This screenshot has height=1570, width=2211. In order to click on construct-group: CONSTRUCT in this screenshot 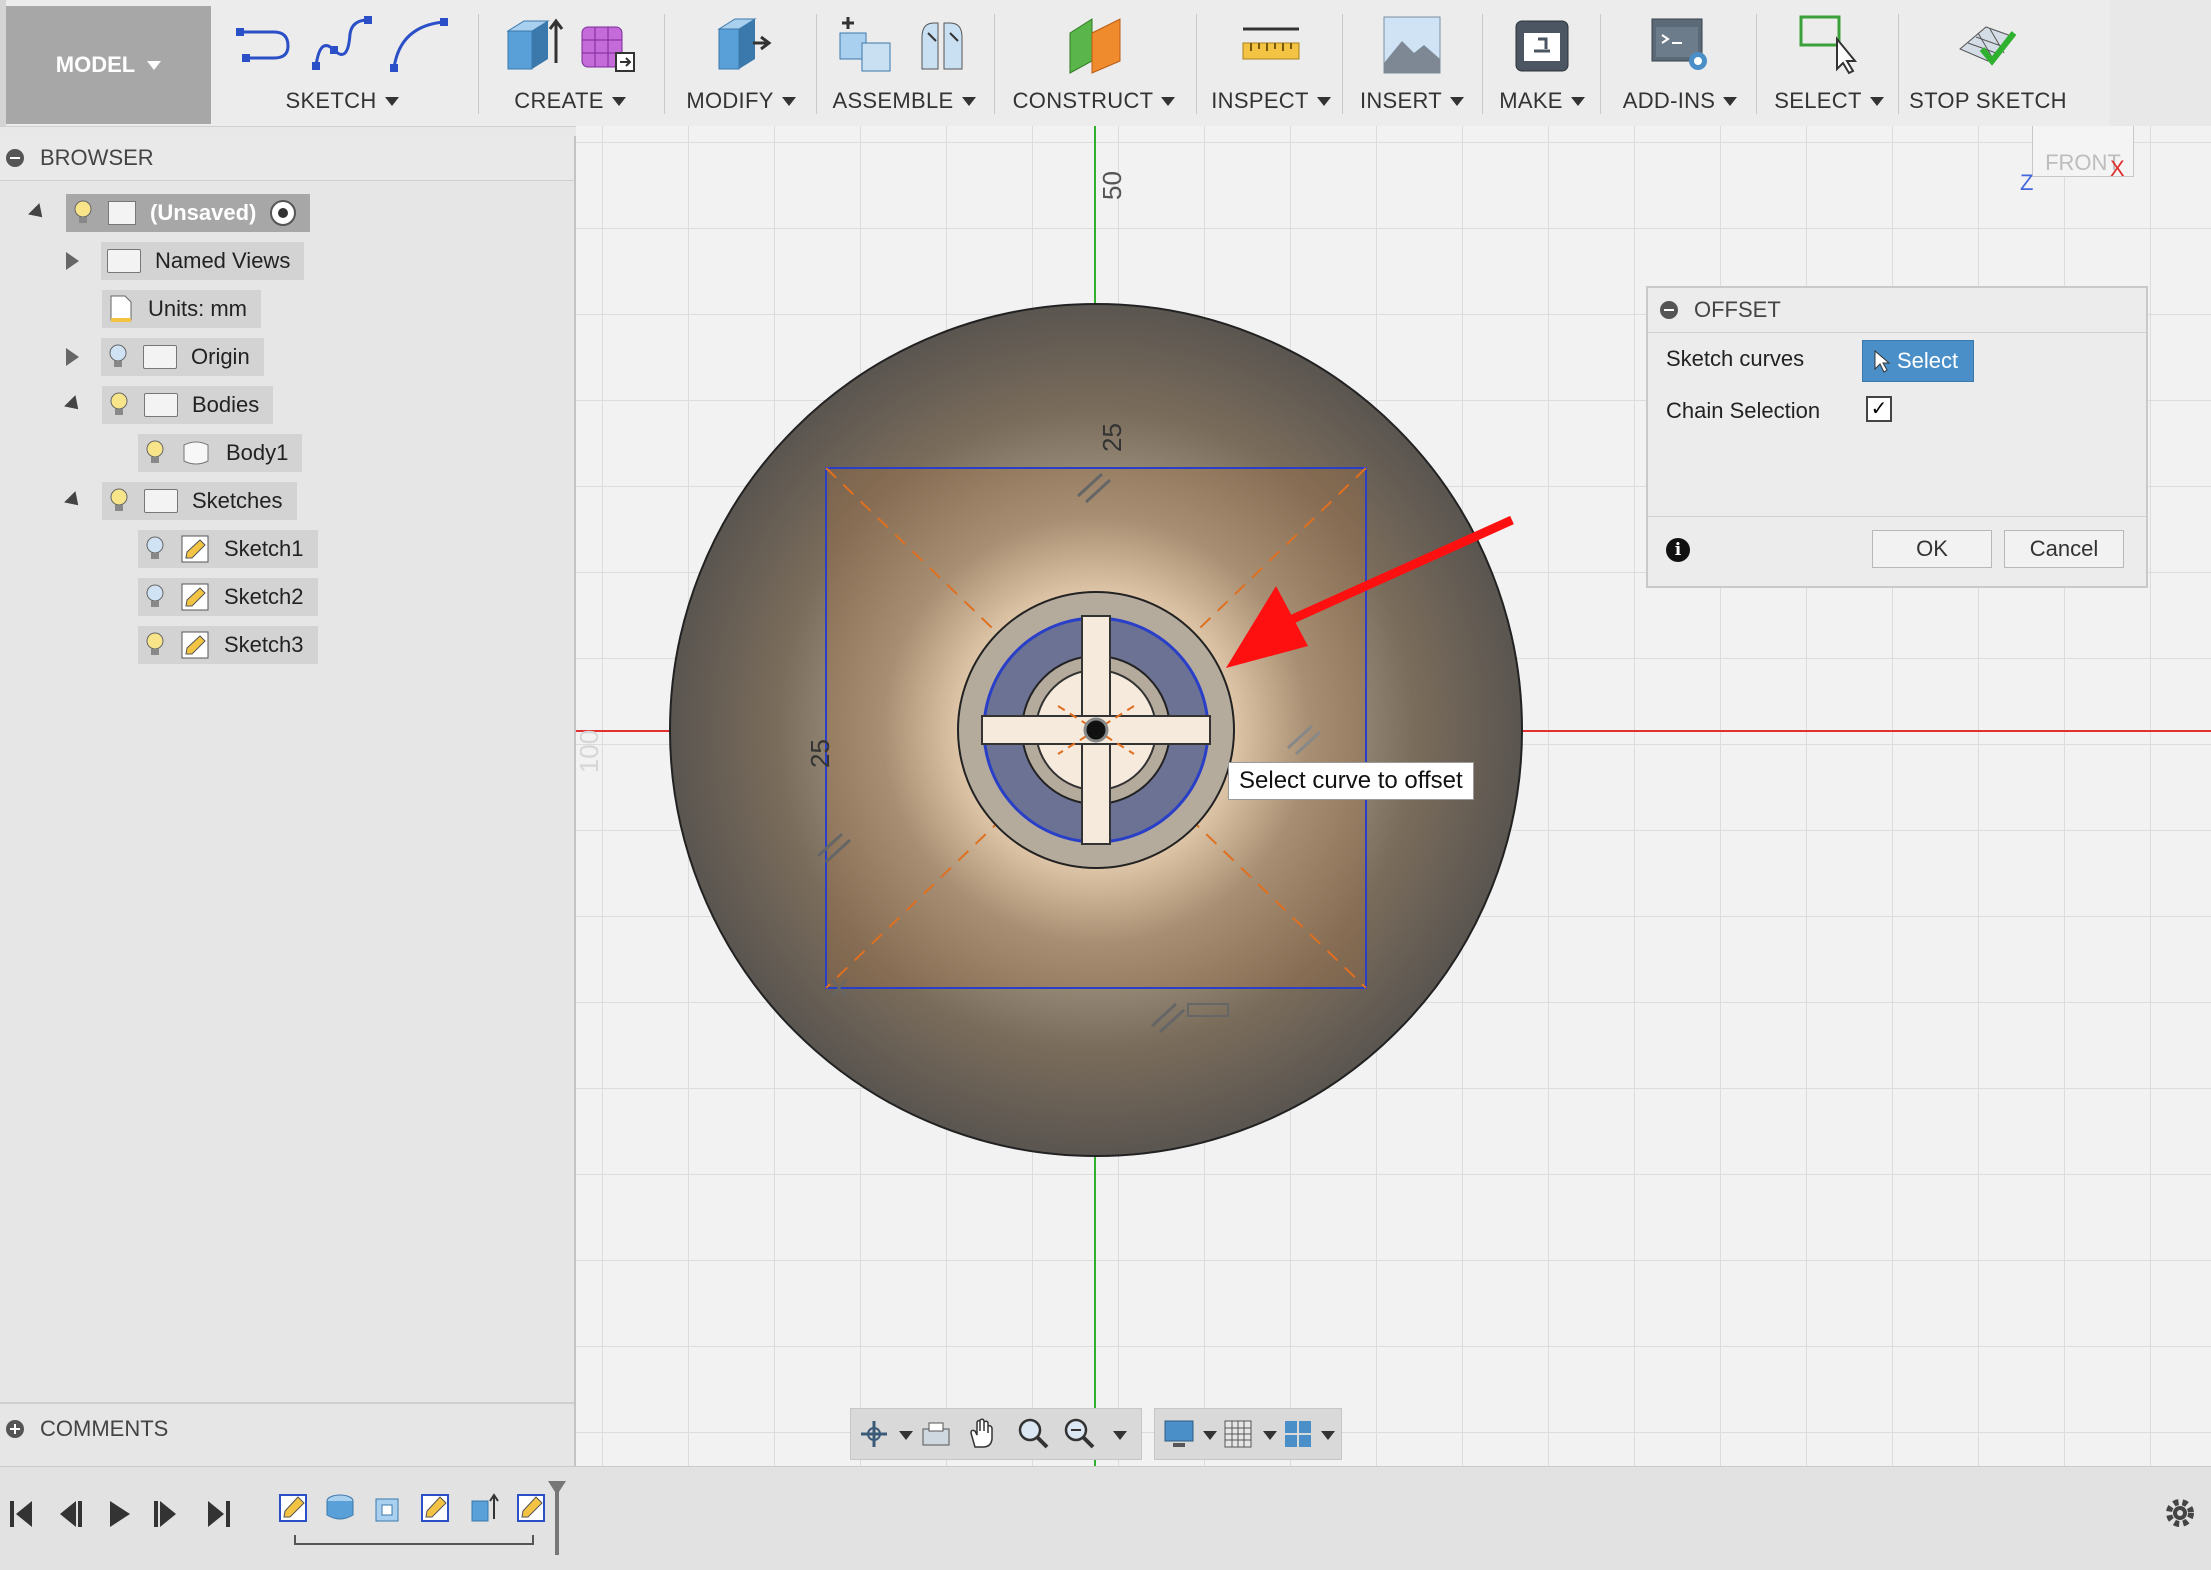, I will do `click(1094, 63)`.